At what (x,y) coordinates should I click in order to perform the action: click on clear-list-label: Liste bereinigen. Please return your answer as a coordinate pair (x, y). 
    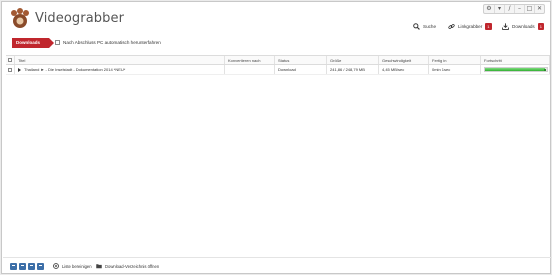
    Looking at the image, I should click on (77, 266).